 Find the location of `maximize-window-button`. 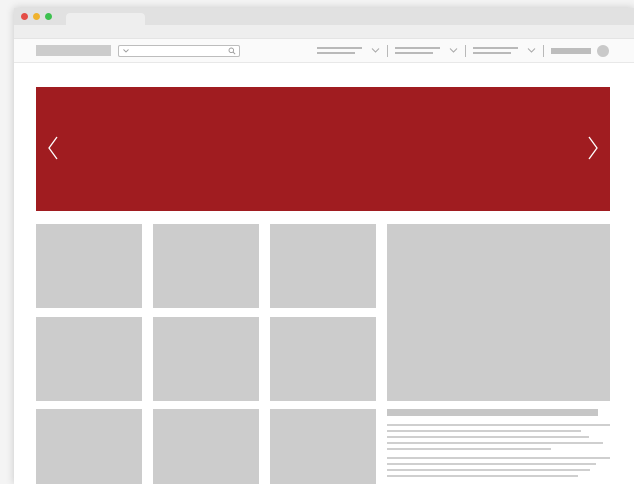

maximize-window-button is located at coordinates (48, 16).